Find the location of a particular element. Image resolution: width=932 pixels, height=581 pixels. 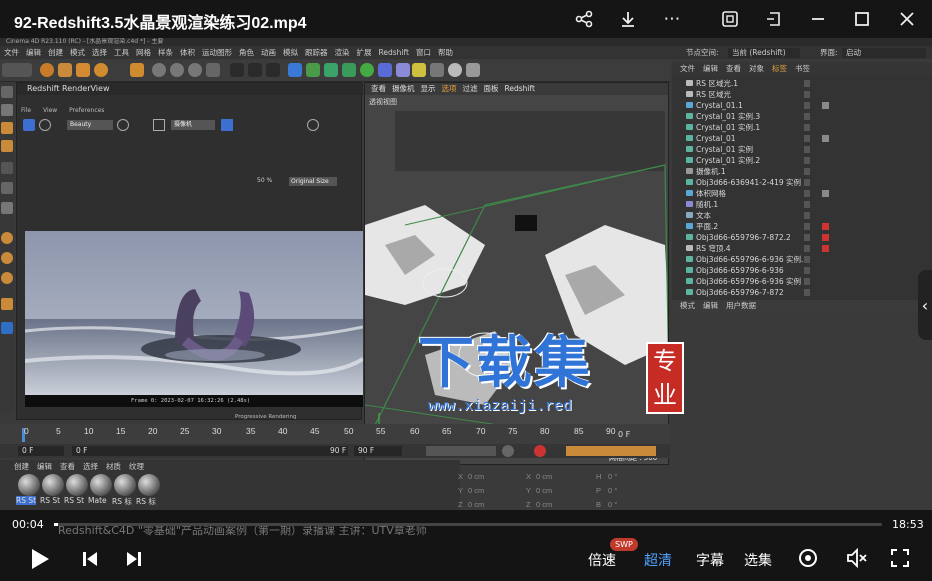

floor-icon is located at coordinates (419, 70).